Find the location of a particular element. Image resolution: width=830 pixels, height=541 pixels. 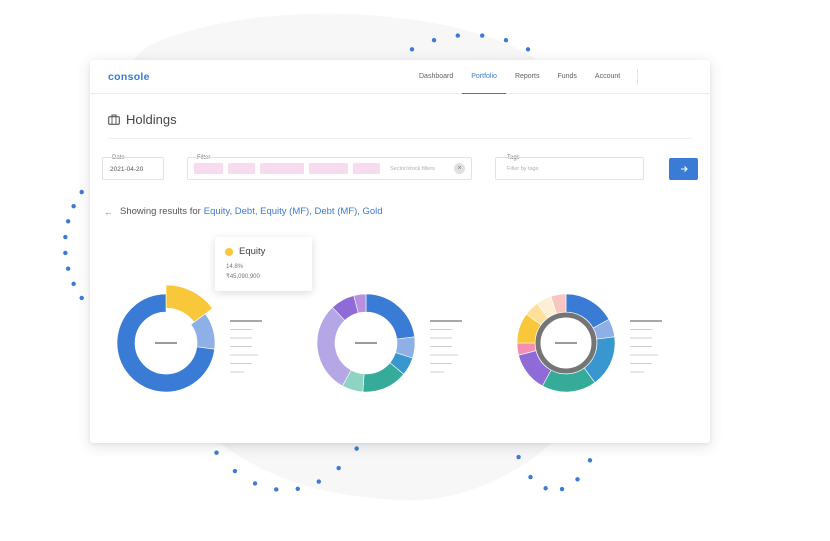

tooltip-percent: 14.8% is located at coordinates (235, 267).